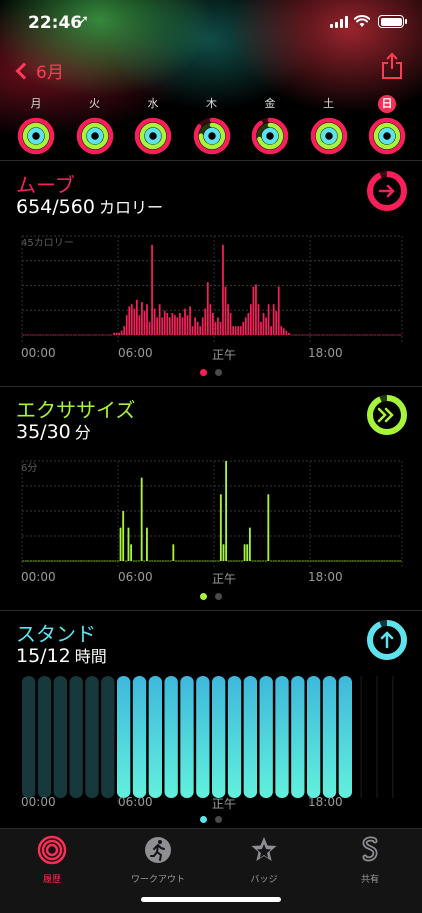 The height and width of the screenshot is (913, 422). What do you see at coordinates (50, 73) in the screenshot?
I see `back-label: 6月` at bounding box center [50, 73].